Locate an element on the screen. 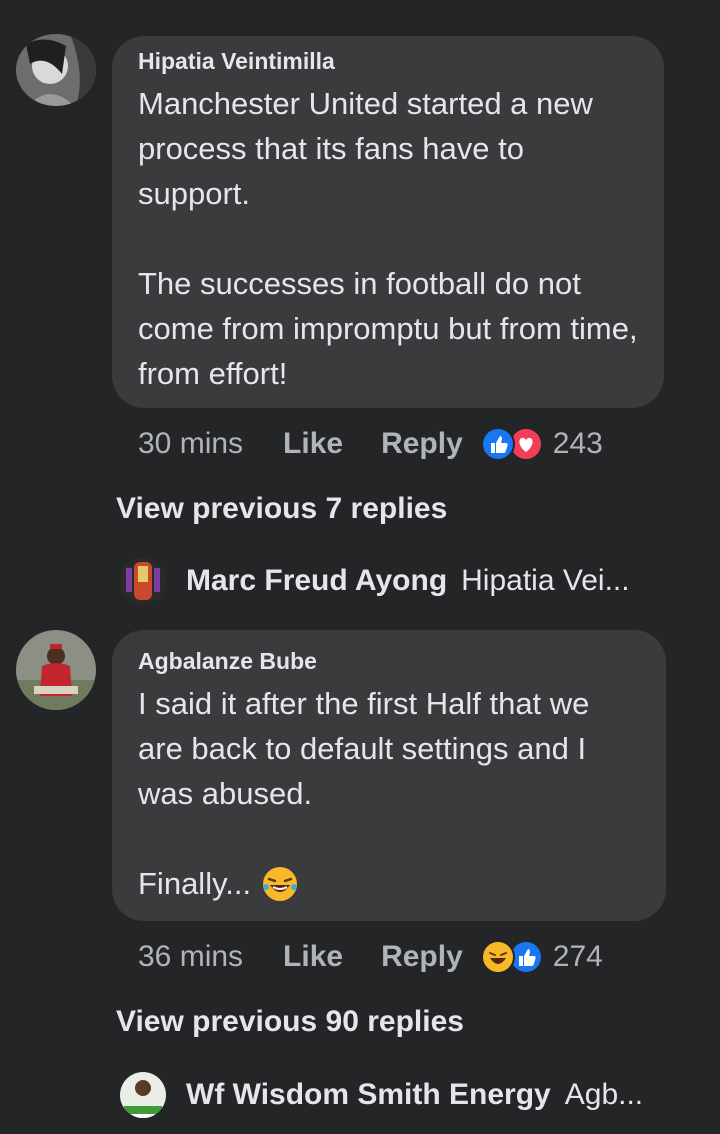 The width and height of the screenshot is (720, 1134). reaction-count: 274 is located at coordinates (577, 956).